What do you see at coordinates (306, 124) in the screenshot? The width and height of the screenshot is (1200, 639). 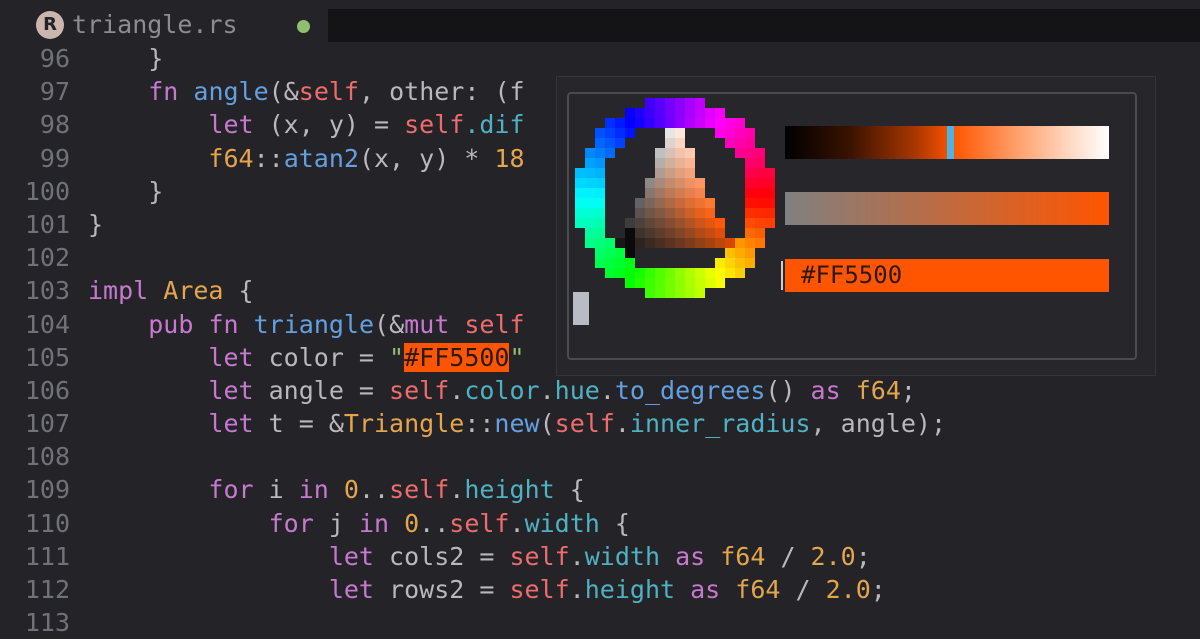 I see `code-text: let (x, y) = self.dif` at bounding box center [306, 124].